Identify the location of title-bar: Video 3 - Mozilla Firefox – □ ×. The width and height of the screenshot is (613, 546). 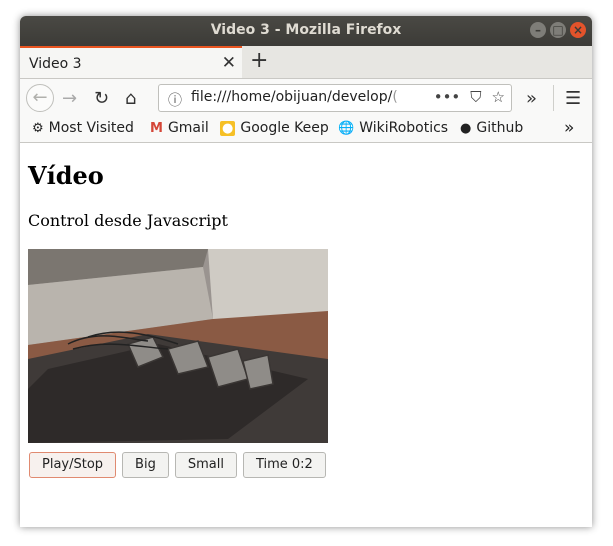
(306, 31).